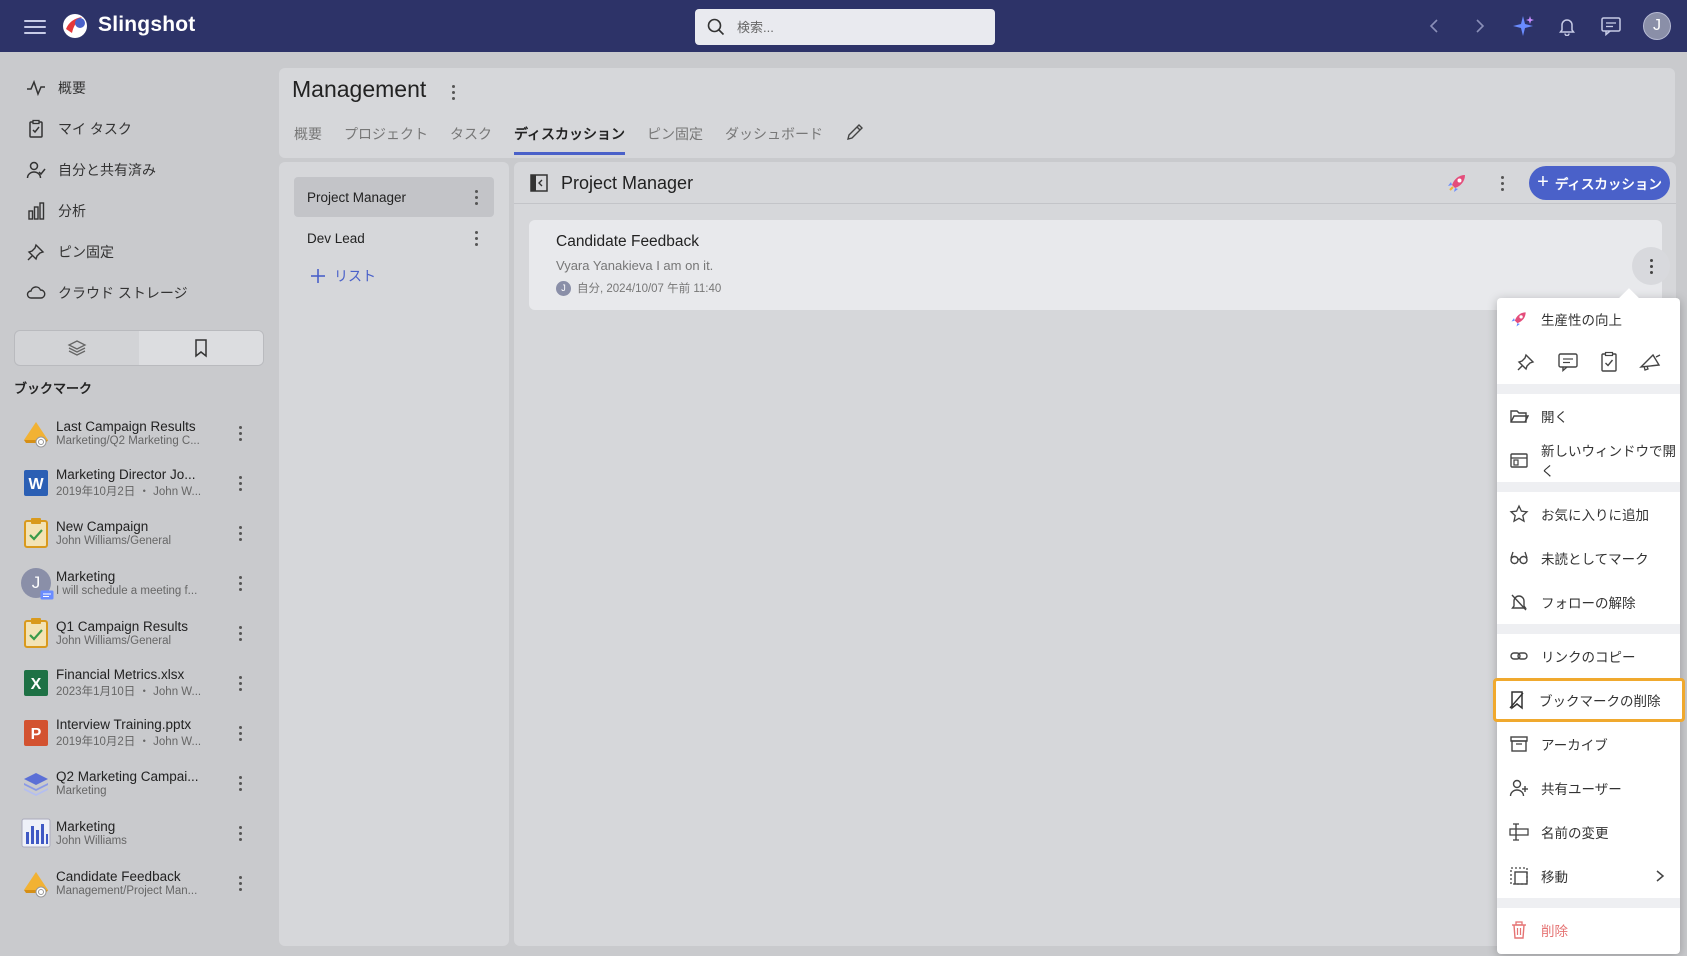 The height and width of the screenshot is (956, 1687). I want to click on cloud-icon, so click(36, 292).